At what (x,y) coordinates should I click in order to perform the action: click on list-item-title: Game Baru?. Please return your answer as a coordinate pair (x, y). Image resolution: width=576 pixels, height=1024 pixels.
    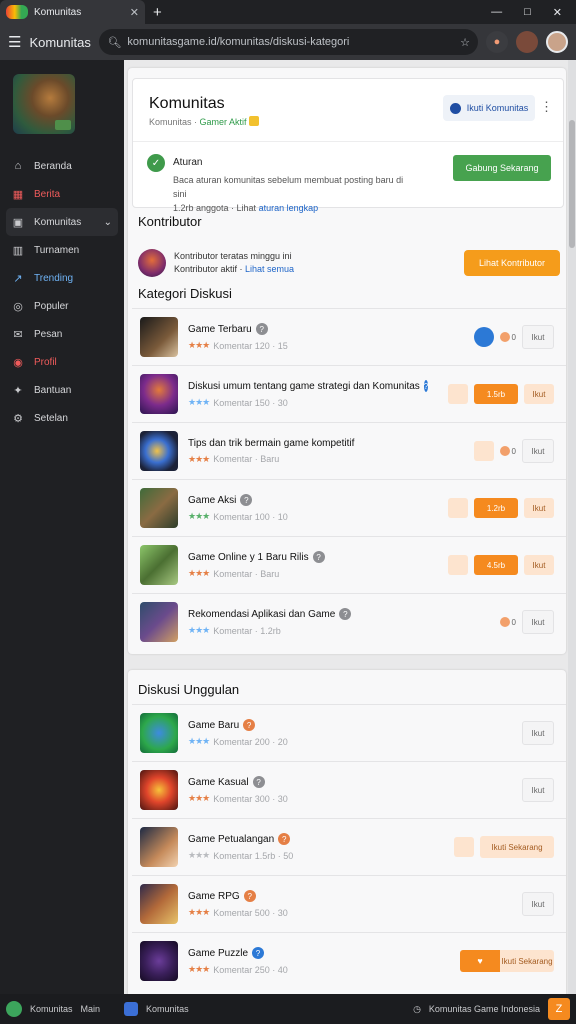
    Looking at the image, I should click on (303, 725).